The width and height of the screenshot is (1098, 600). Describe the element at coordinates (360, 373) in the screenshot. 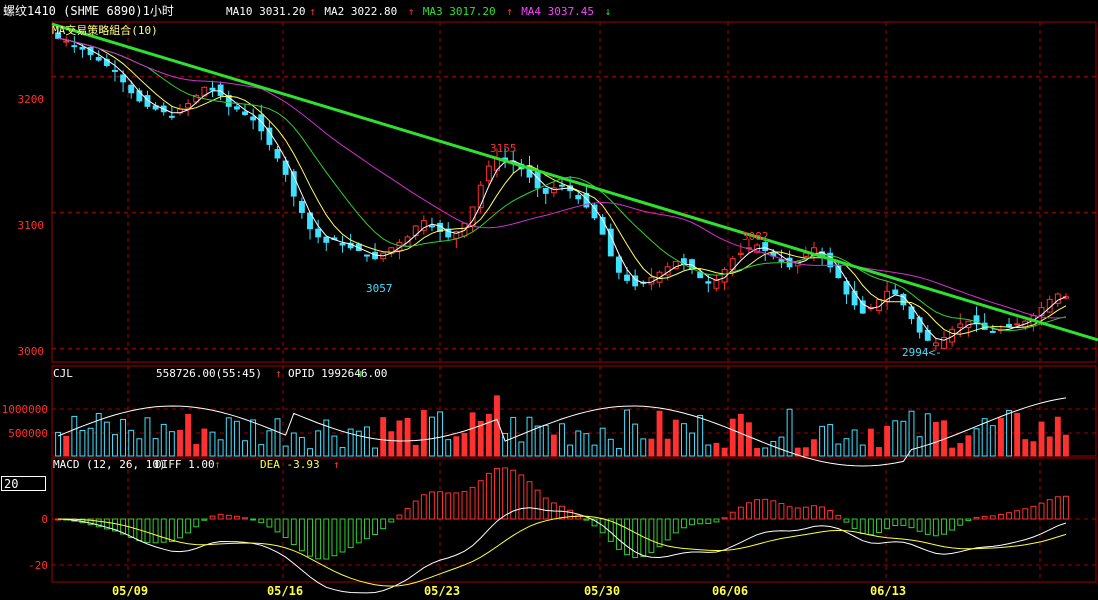

I see `opid-arrow: ↓` at that location.